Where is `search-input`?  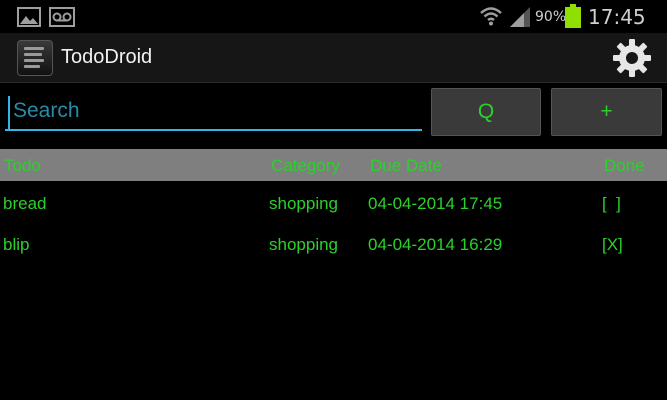
search-input is located at coordinates (213, 112).